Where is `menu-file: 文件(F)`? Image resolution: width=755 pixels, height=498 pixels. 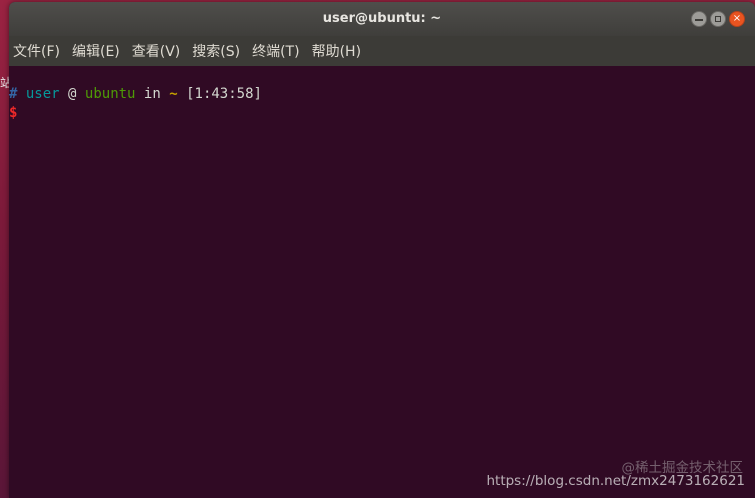
menu-file: 文件(F) is located at coordinates (36, 51).